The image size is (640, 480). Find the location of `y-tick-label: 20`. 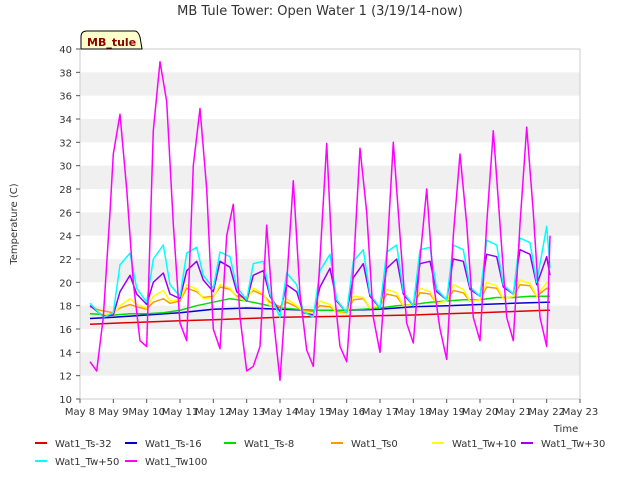

y-tick-label: 20 is located at coordinates (65, 283).